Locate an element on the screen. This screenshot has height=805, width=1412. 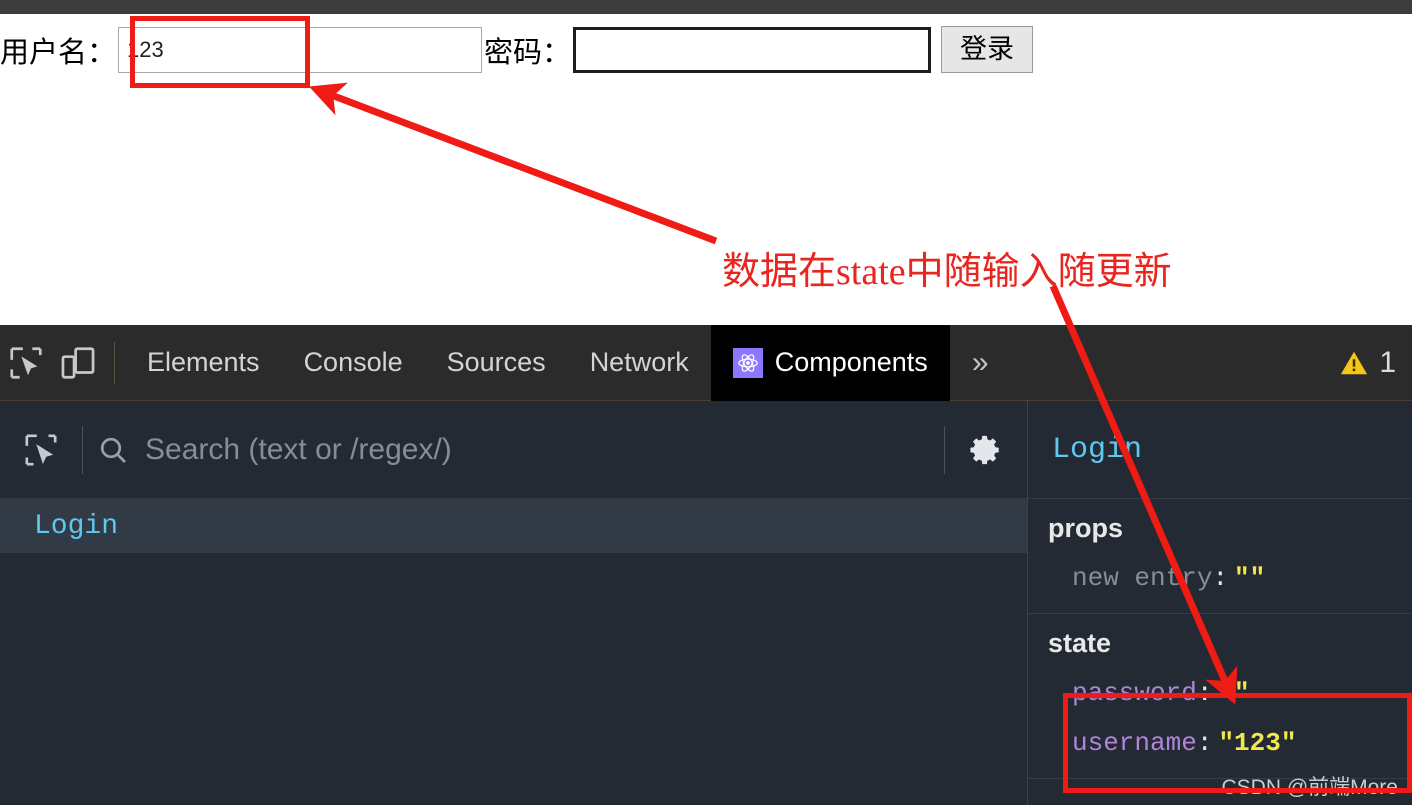
tree-item-login: Login is located at coordinates (513, 526).